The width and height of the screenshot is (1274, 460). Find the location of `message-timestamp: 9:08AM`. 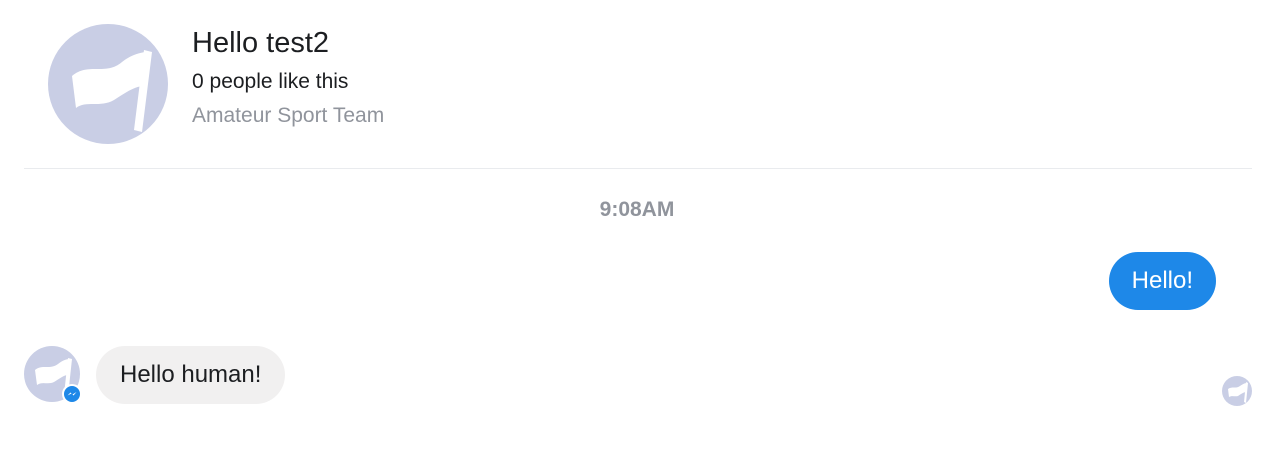

message-timestamp: 9:08AM is located at coordinates (637, 209).